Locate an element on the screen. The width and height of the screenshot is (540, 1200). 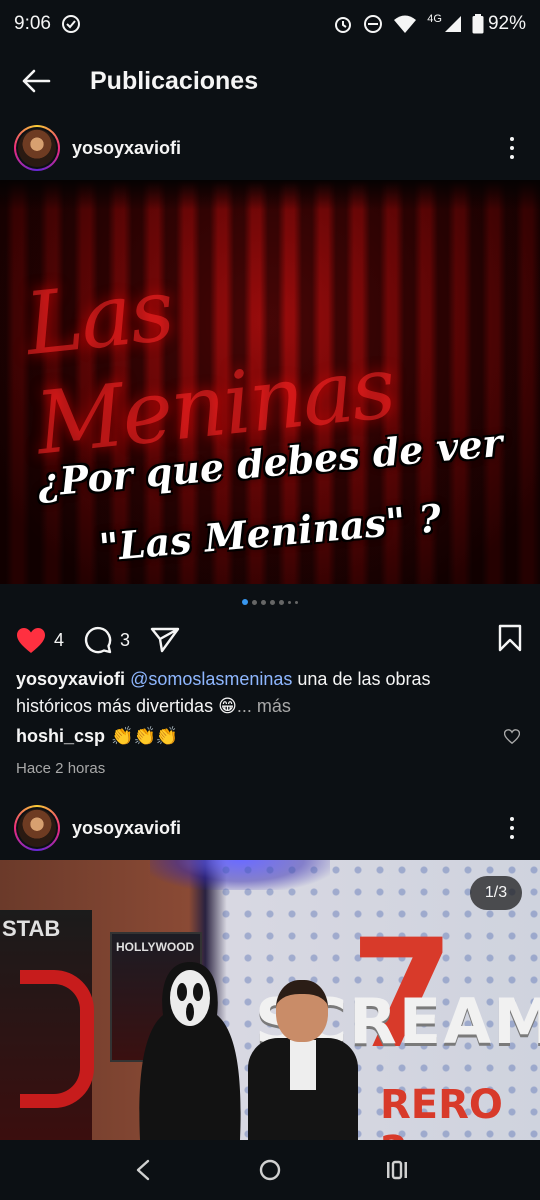
battery-percent: 92% is located at coordinates (506, 23).